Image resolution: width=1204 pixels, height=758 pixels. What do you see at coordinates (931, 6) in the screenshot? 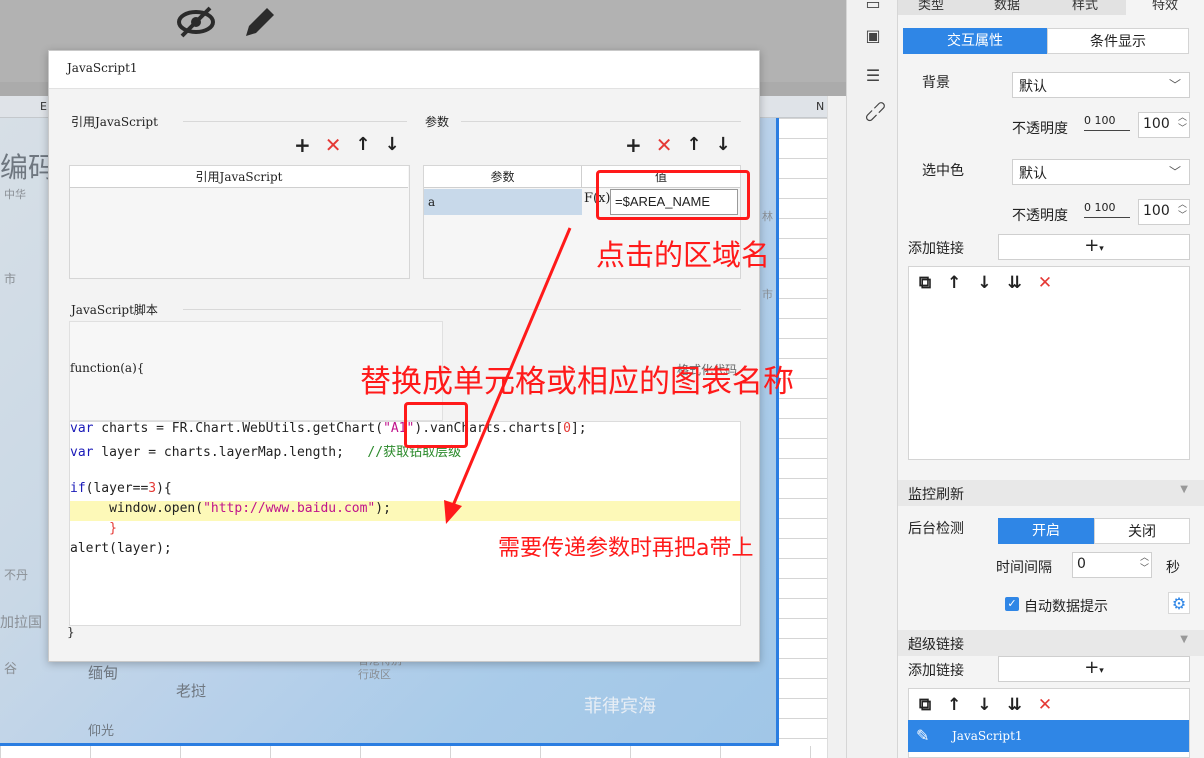
I see `tab-type: 类型` at bounding box center [931, 6].